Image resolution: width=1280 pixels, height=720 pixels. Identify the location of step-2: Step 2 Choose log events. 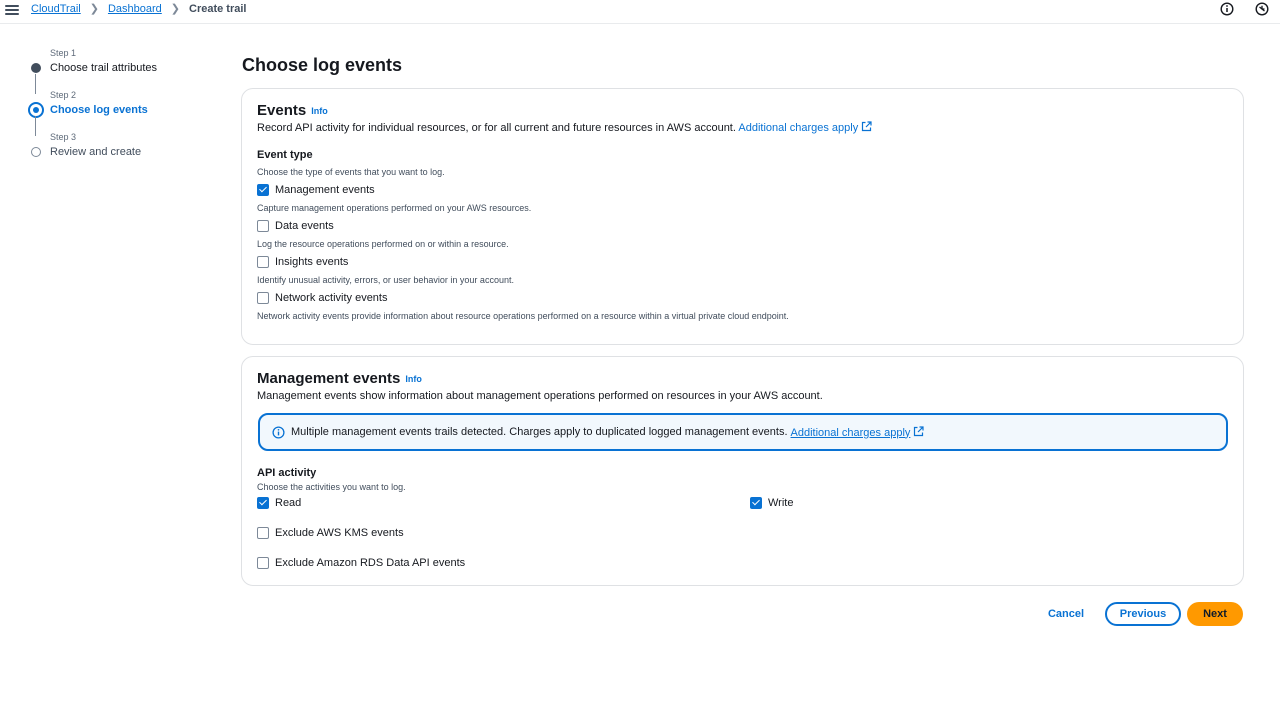
(121, 112).